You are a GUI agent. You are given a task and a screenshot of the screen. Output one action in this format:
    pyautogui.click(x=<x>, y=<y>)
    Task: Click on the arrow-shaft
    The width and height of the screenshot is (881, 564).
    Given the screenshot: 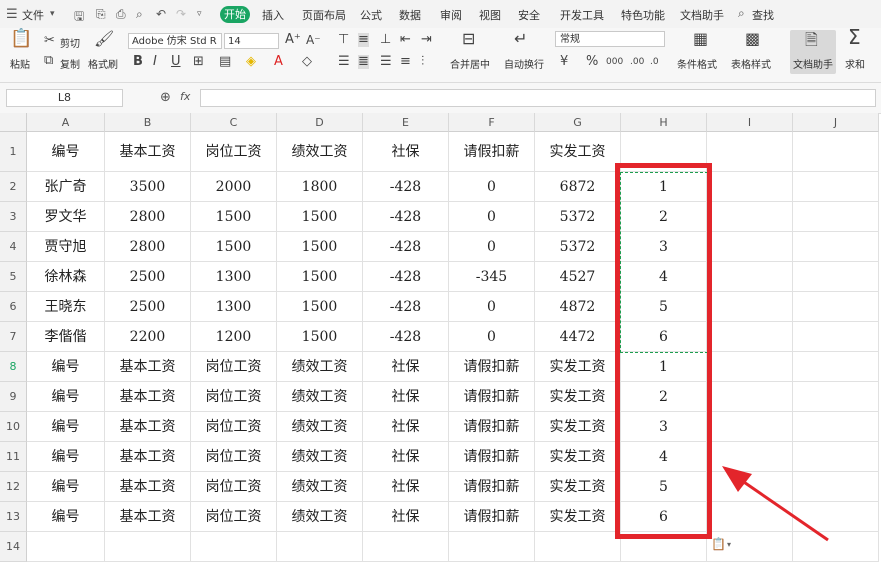 What is the action you would take?
    pyautogui.click(x=783, y=509)
    